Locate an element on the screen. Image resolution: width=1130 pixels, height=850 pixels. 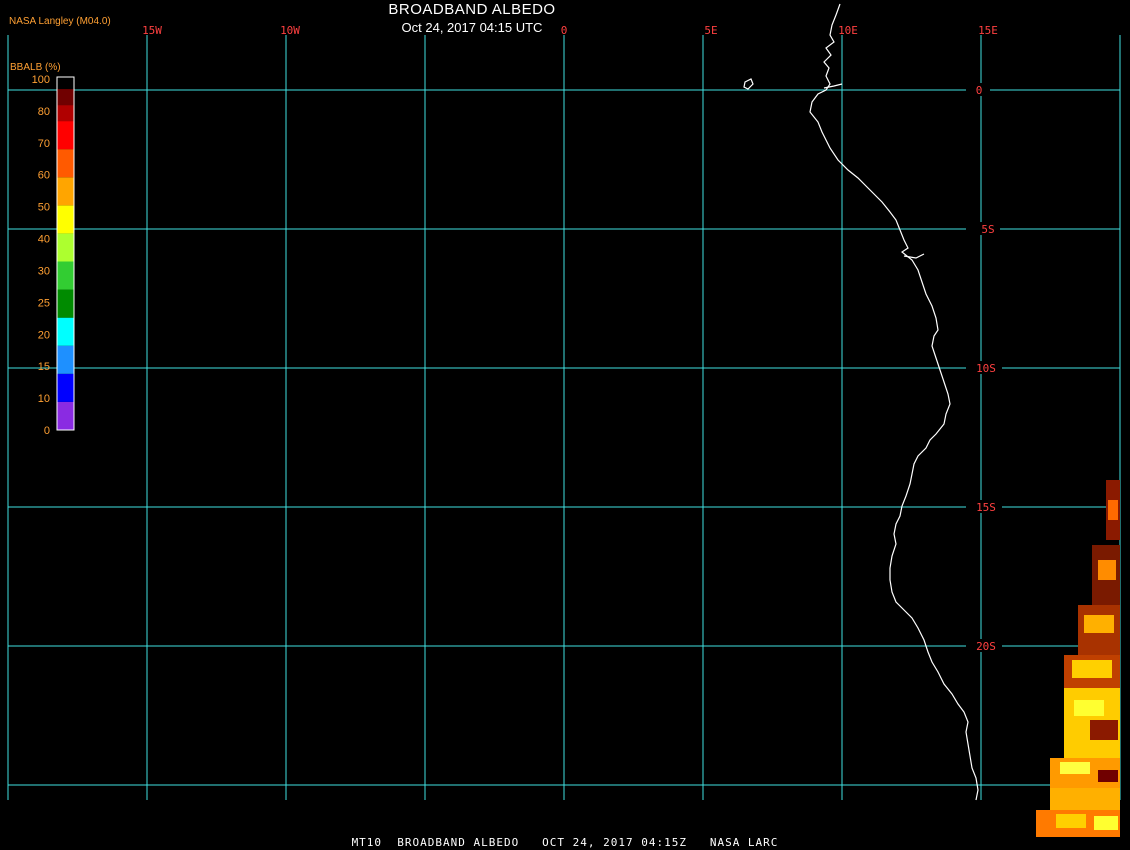
lon-label: 15E is located at coordinates (988, 30).